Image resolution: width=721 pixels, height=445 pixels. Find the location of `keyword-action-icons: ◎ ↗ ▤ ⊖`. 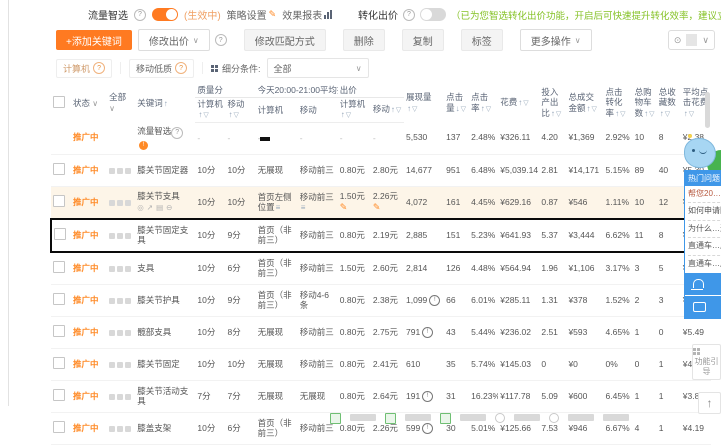

keyword-action-icons: ◎ ↗ ▤ ⊖ is located at coordinates (165, 208).